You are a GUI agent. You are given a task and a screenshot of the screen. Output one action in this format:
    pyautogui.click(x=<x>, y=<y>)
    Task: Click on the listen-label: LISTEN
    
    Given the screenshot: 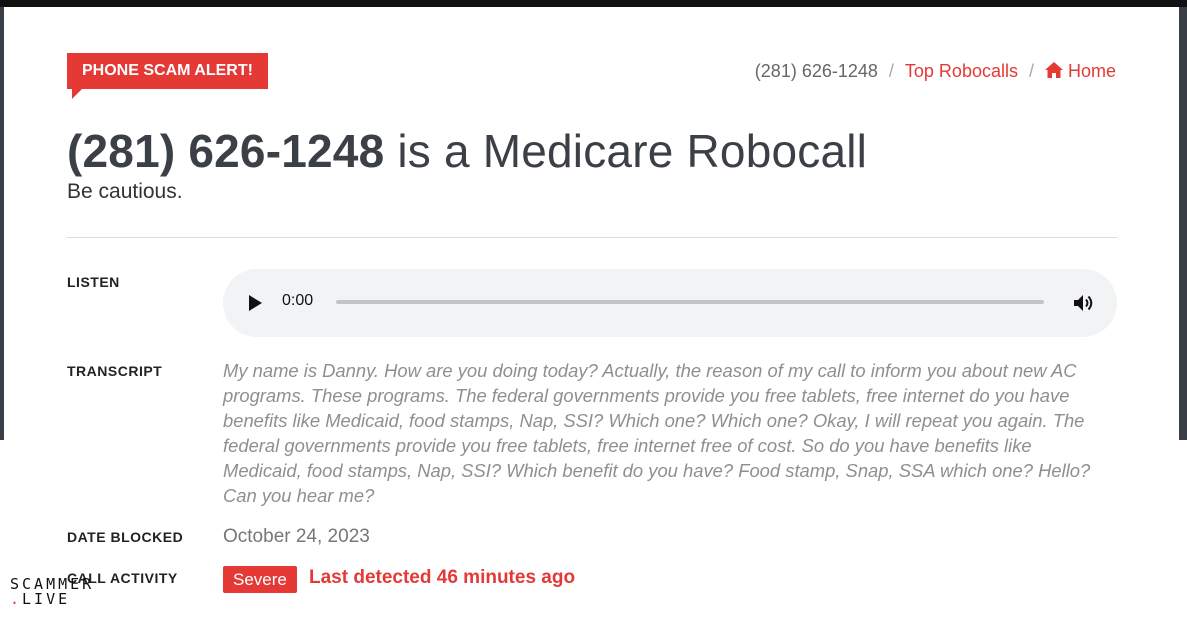 What is the action you would take?
    pyautogui.click(x=93, y=282)
    